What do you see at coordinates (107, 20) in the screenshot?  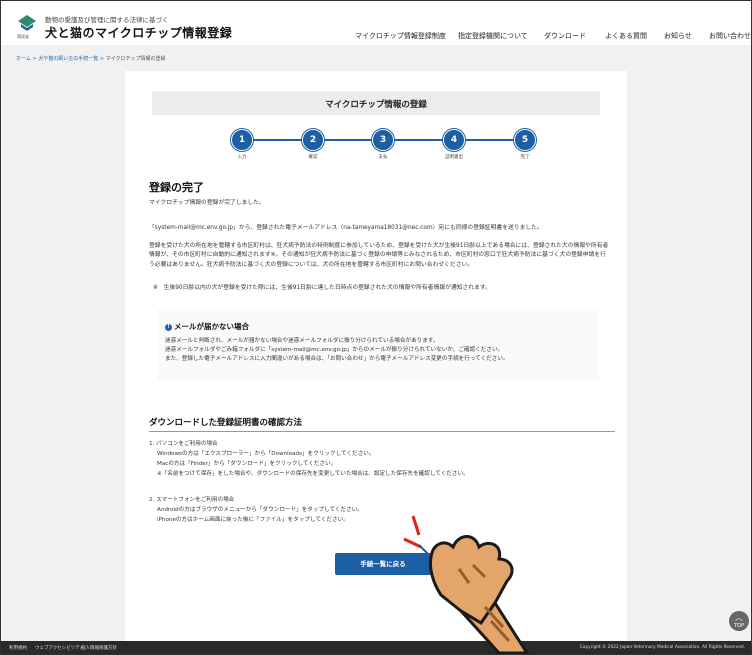 I see `site-subtitle: 動物の愛護及び管理に関する法律に基づく` at bounding box center [107, 20].